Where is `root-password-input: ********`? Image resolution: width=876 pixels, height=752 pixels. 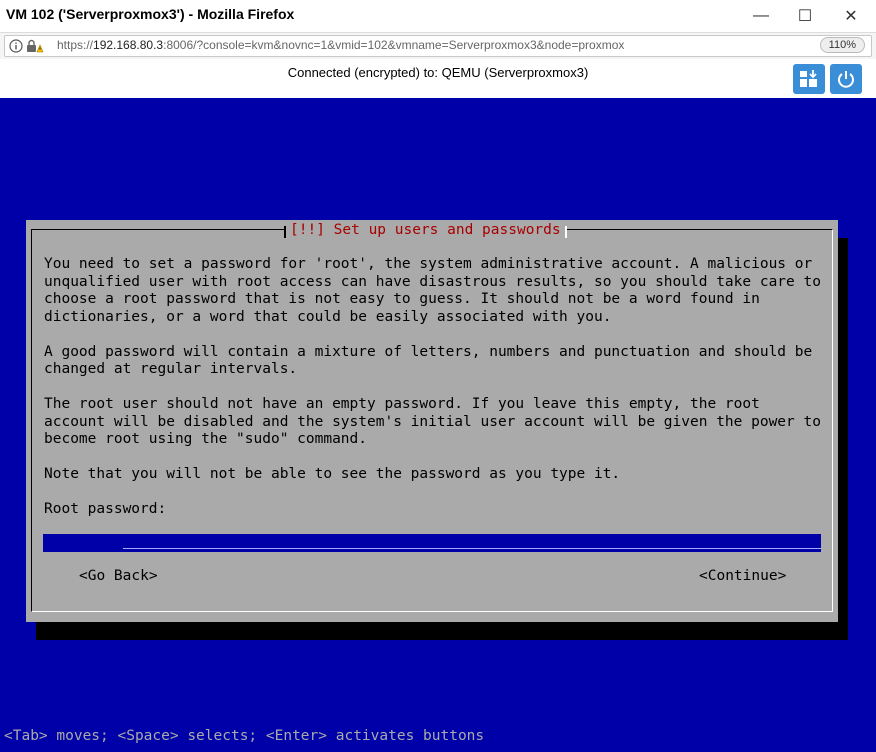
root-password-input: ******** is located at coordinates (432, 543).